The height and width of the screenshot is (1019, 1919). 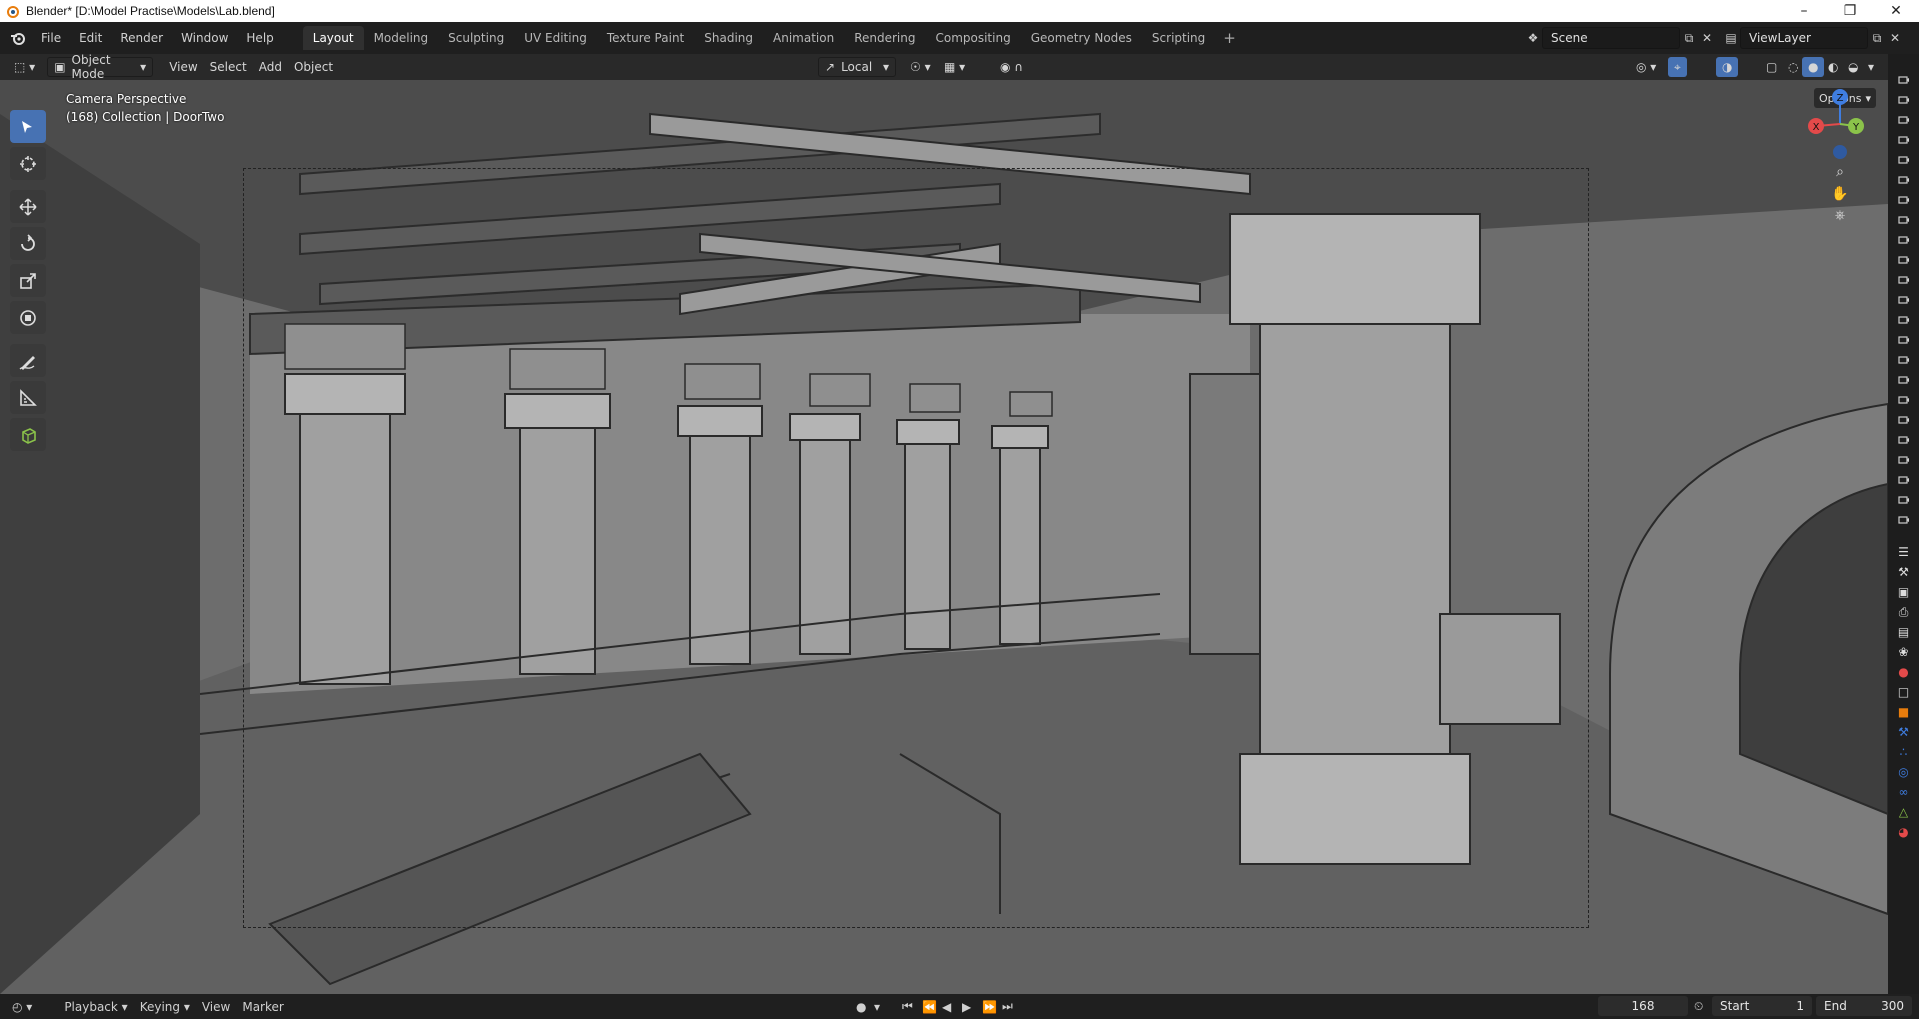 What do you see at coordinates (1903, 712) in the screenshot?
I see `object-properties-icon: ■` at bounding box center [1903, 712].